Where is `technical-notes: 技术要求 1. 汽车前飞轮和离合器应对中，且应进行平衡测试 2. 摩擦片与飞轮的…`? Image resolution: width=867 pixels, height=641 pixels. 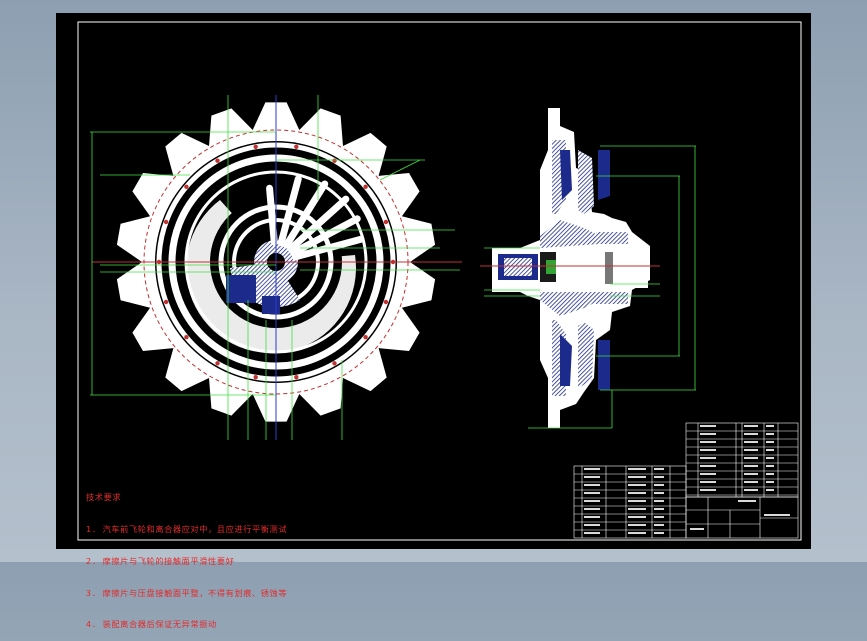 technical-notes: 技术要求 1. 汽车前飞轮和离合器应对中，且应进行平衡测试 2. 摩擦片与飞轮的… is located at coordinates (186, 556).